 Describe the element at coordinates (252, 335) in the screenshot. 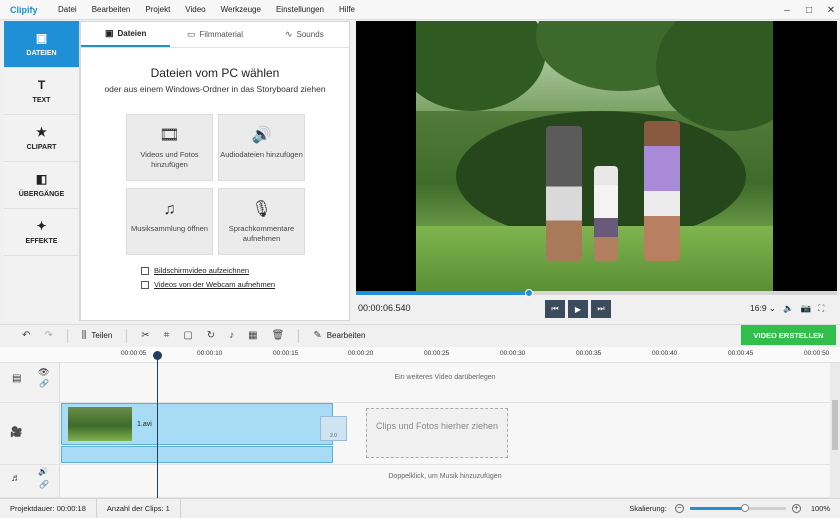

I see `clip-settings-icon: ▦` at that location.